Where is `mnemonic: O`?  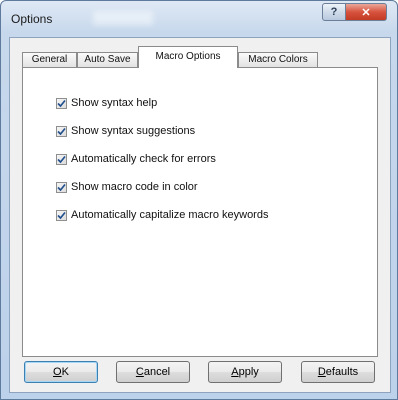
mnemonic: O is located at coordinates (57, 372).